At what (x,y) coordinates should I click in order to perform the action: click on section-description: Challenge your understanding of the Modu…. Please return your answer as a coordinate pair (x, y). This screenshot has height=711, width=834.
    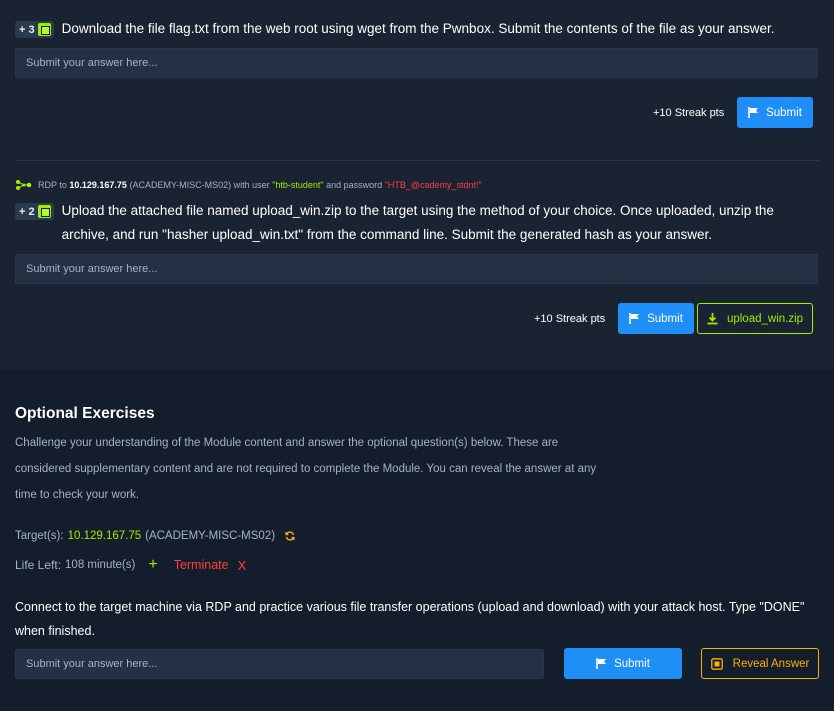
    Looking at the image, I should click on (306, 469).